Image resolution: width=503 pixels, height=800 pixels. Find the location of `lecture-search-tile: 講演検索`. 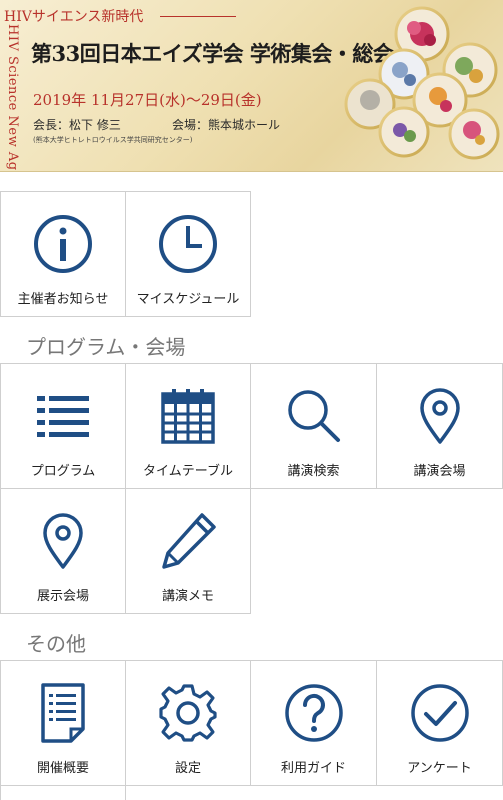

lecture-search-tile: 講演検索 is located at coordinates (313, 426).